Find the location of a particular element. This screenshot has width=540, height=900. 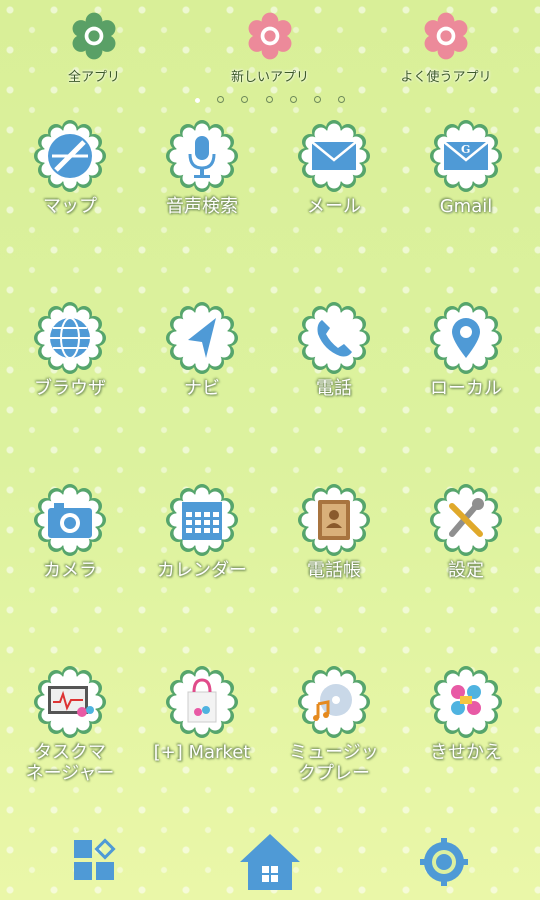

page-indicator is located at coordinates (270, 95).